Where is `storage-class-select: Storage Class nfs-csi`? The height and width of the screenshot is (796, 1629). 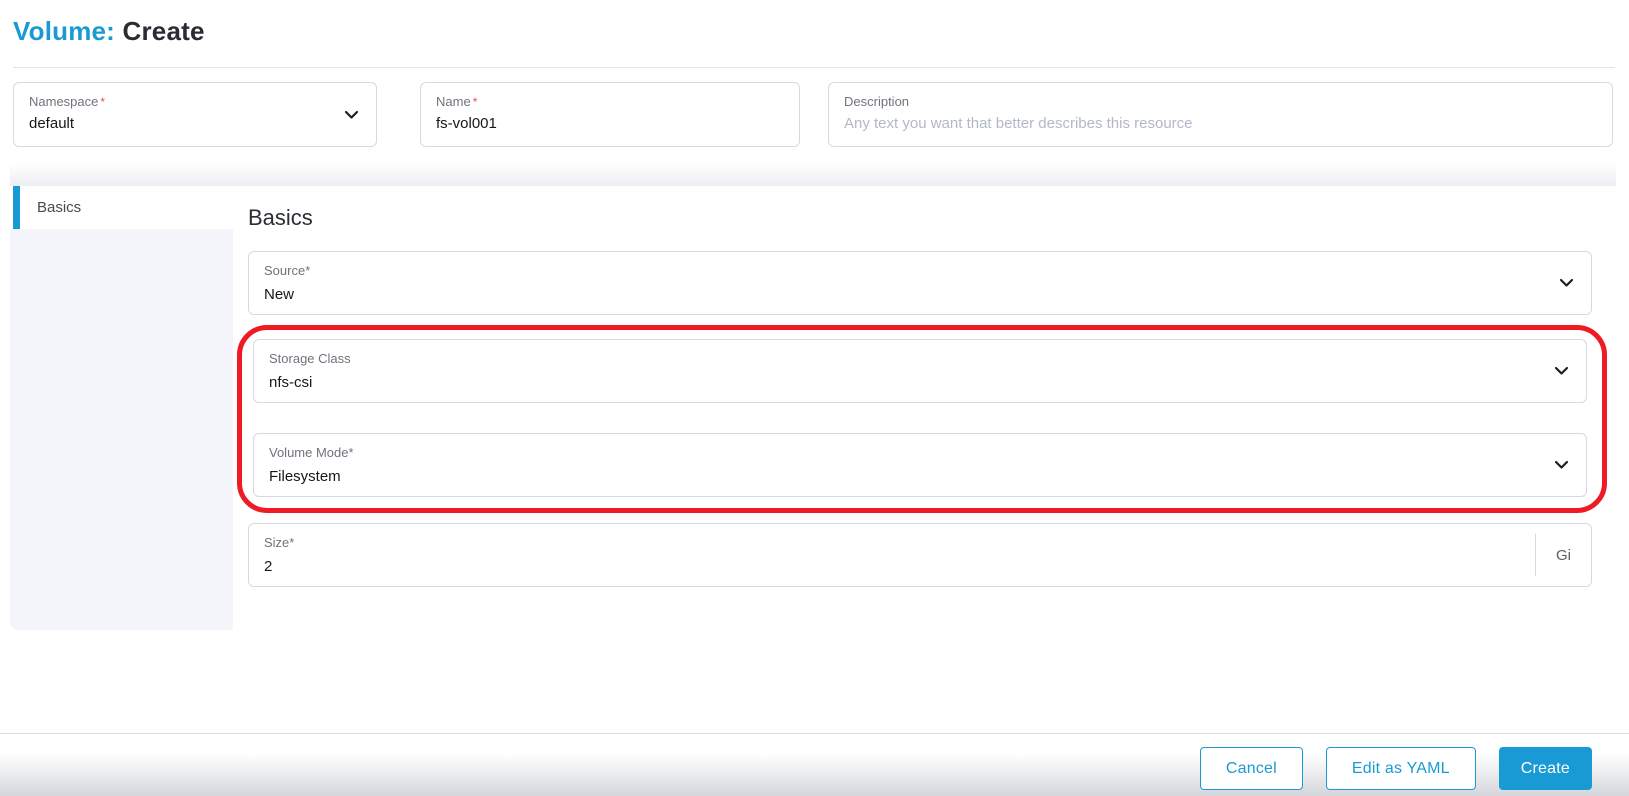 storage-class-select: Storage Class nfs-csi is located at coordinates (920, 371).